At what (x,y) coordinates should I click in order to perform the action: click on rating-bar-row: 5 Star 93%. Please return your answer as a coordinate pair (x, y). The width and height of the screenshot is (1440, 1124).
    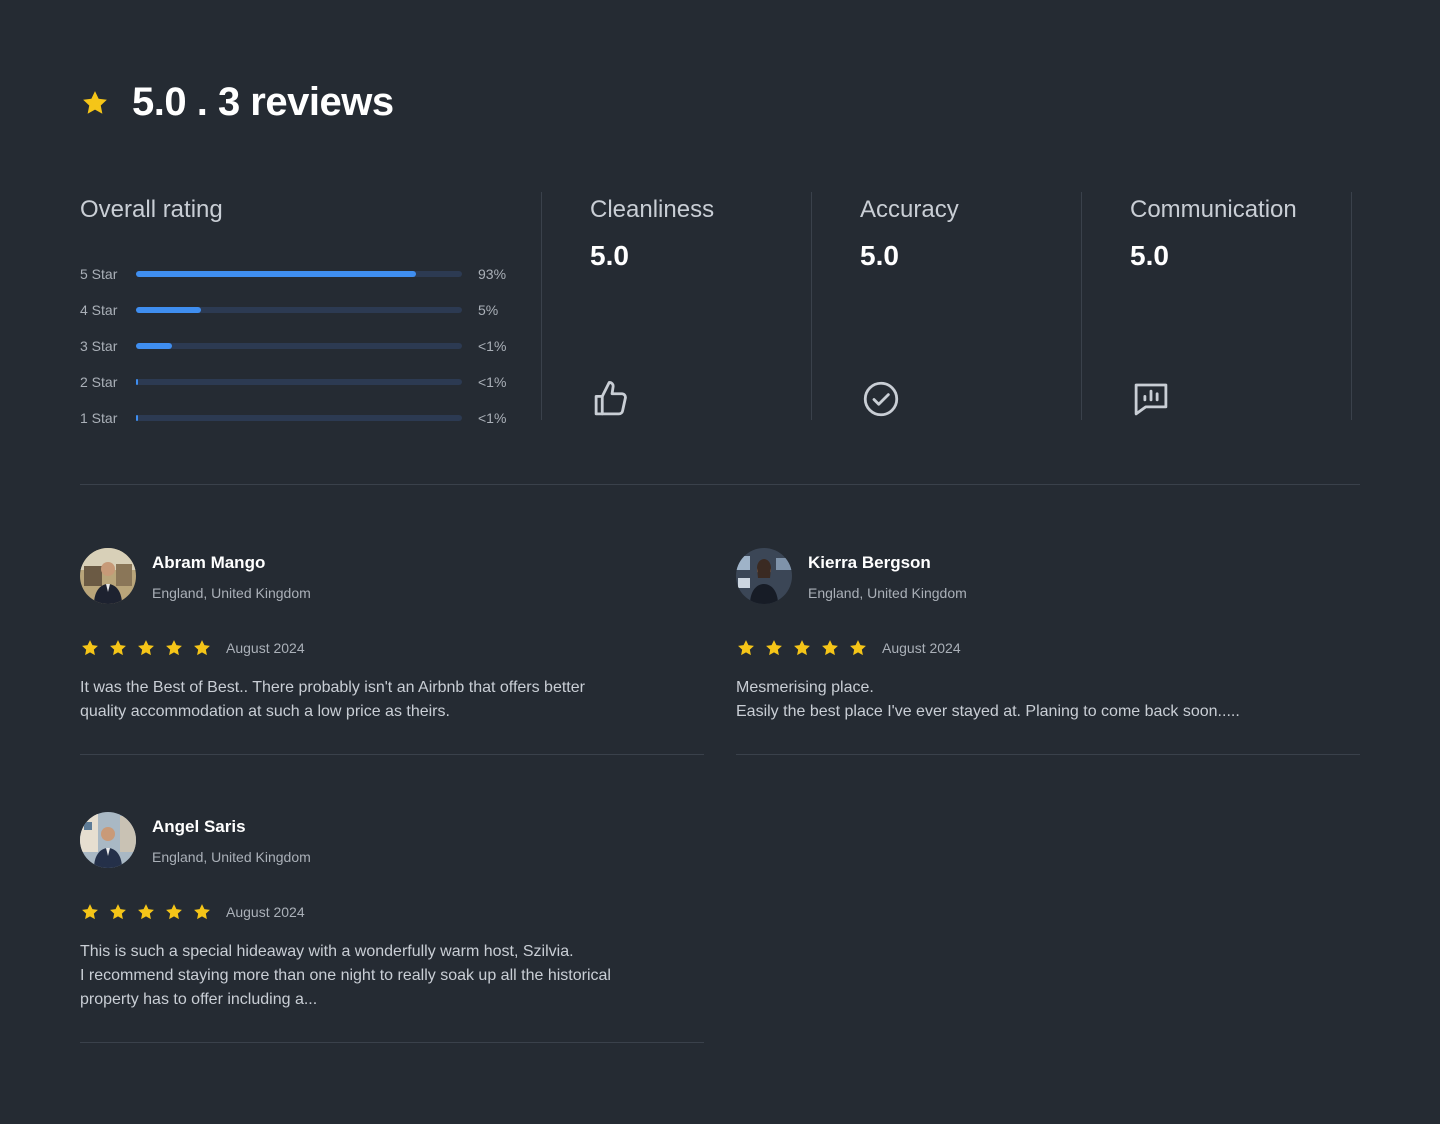
    Looking at the image, I should click on (300, 274).